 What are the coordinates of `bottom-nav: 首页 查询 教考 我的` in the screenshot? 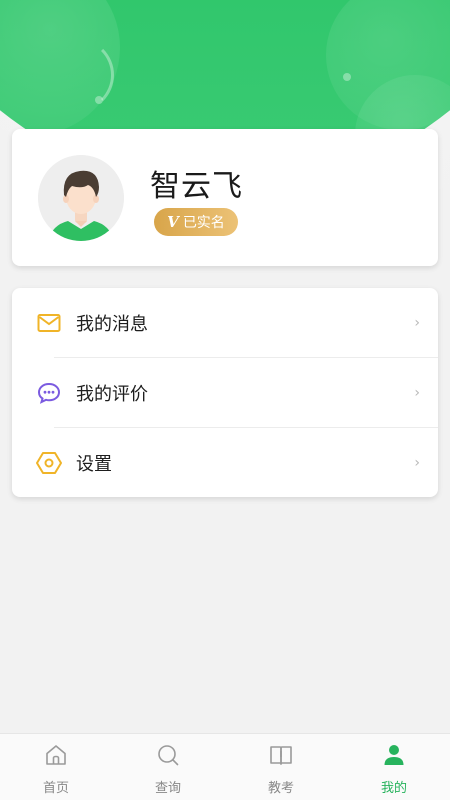 It's located at (225, 766).